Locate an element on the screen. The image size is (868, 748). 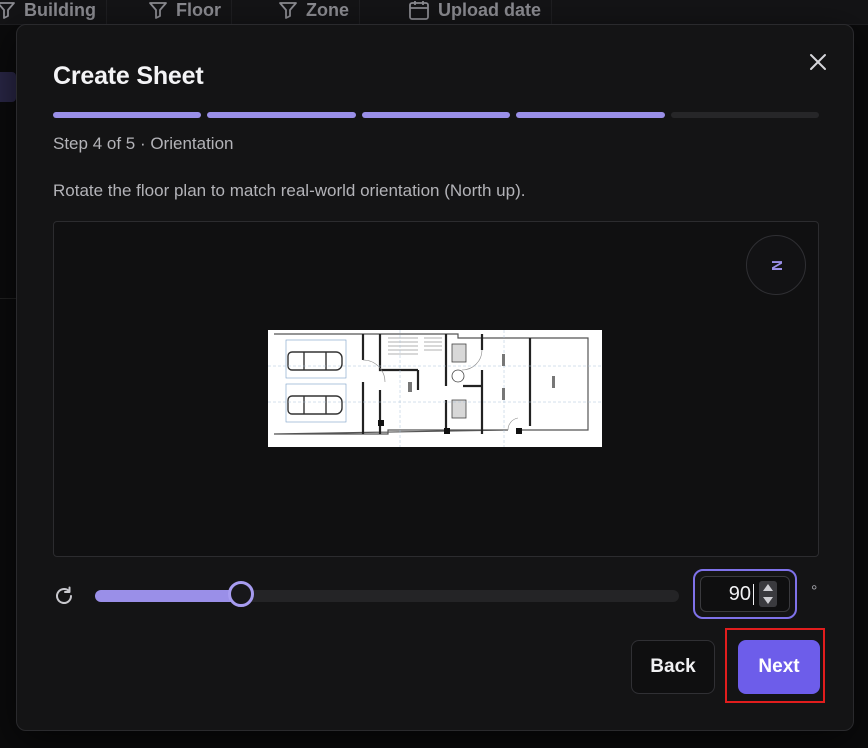
number-stepper is located at coordinates (768, 594).